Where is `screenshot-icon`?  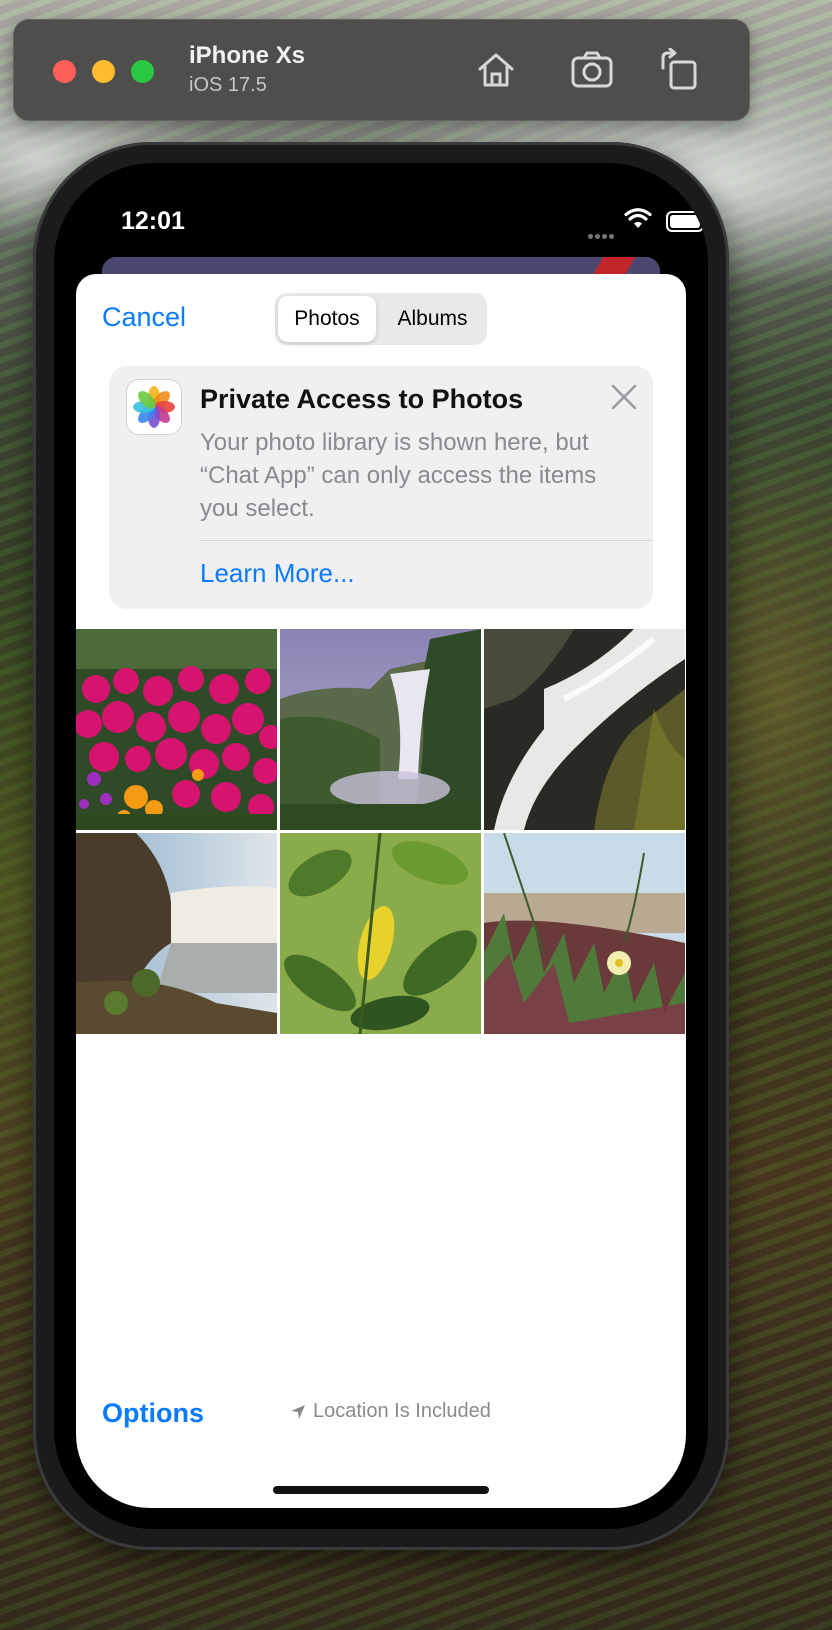
screenshot-icon is located at coordinates (592, 69).